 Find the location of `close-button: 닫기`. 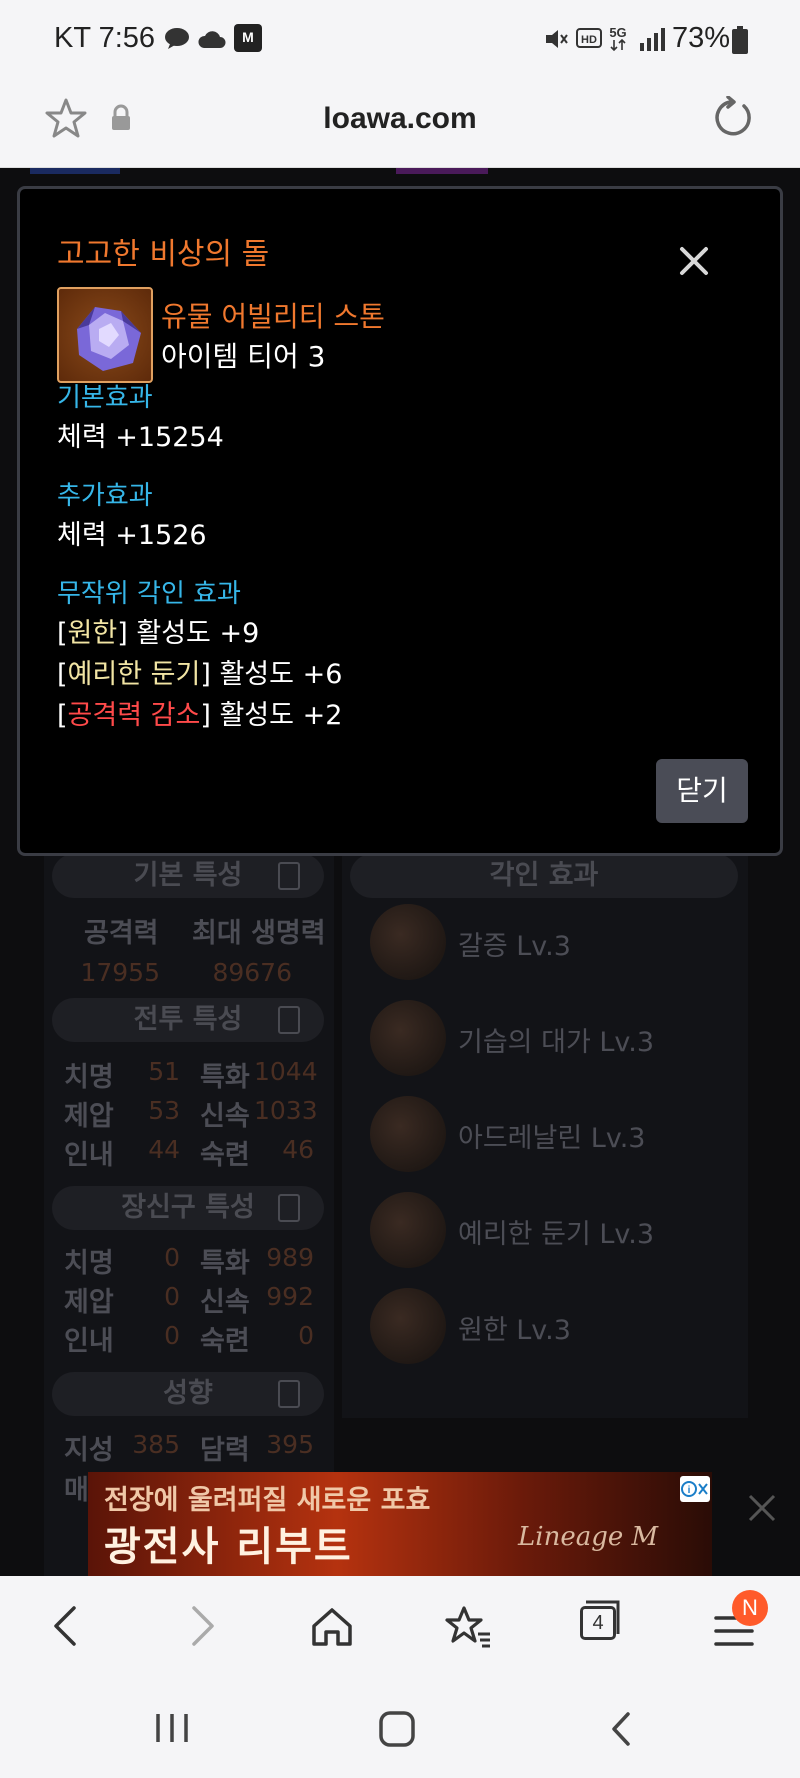

close-button: 닫기 is located at coordinates (702, 791).